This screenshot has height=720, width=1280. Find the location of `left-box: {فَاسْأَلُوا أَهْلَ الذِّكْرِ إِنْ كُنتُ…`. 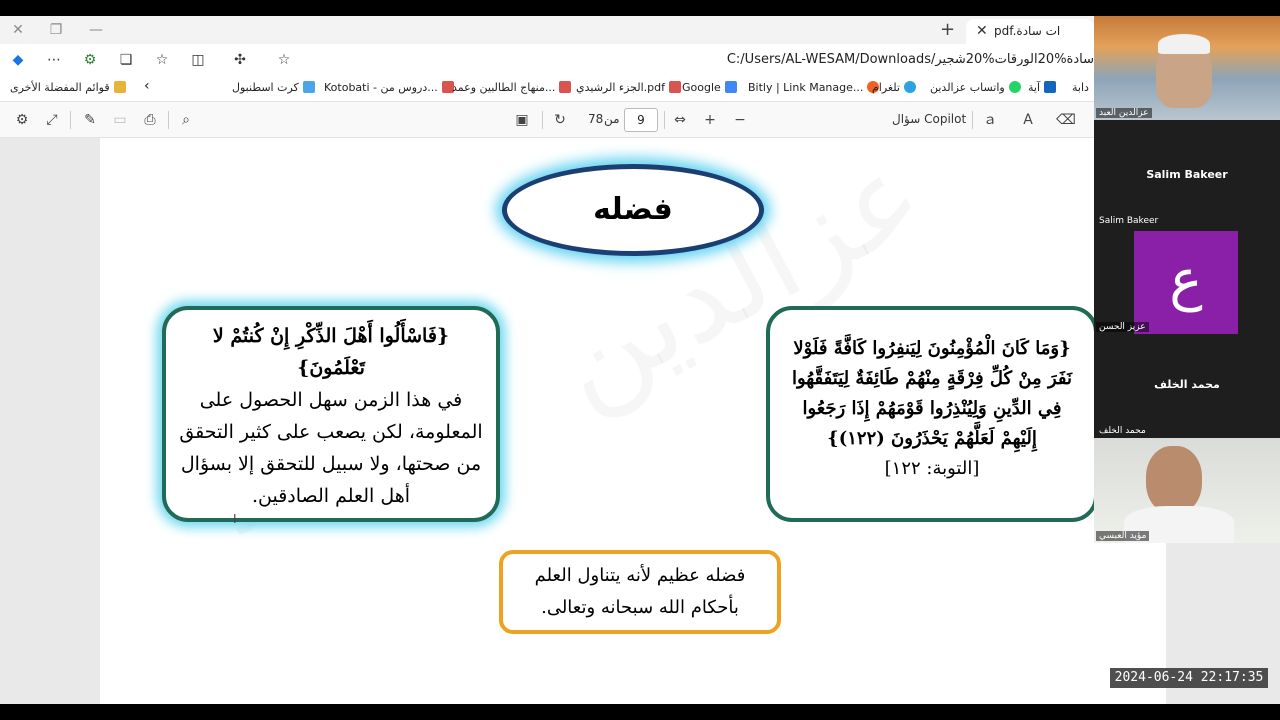

left-box: {فَاسْأَلُوا أَهْلَ الذِّكْرِ إِنْ كُنتُ… is located at coordinates (331, 414).